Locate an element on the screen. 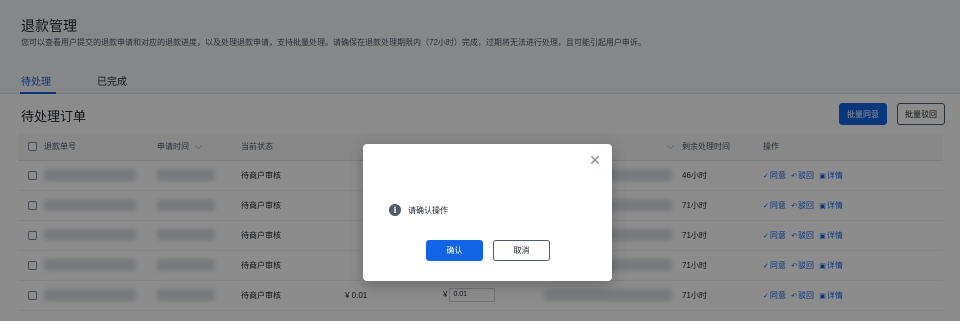  close-icon: ✕ is located at coordinates (595, 160).